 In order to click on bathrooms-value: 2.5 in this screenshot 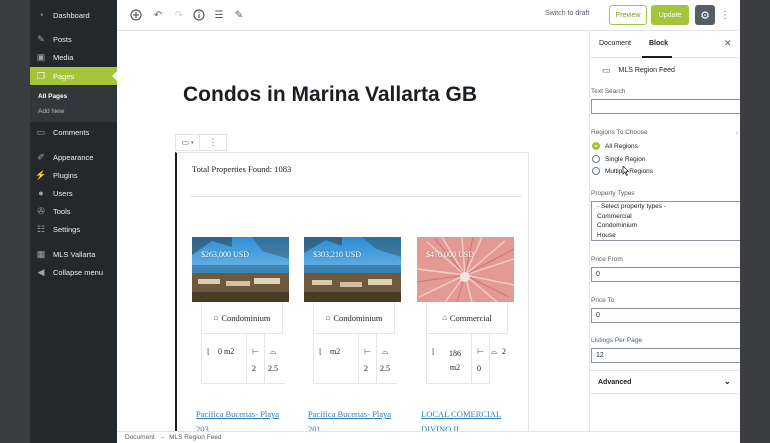, I will do `click(385, 368)`.